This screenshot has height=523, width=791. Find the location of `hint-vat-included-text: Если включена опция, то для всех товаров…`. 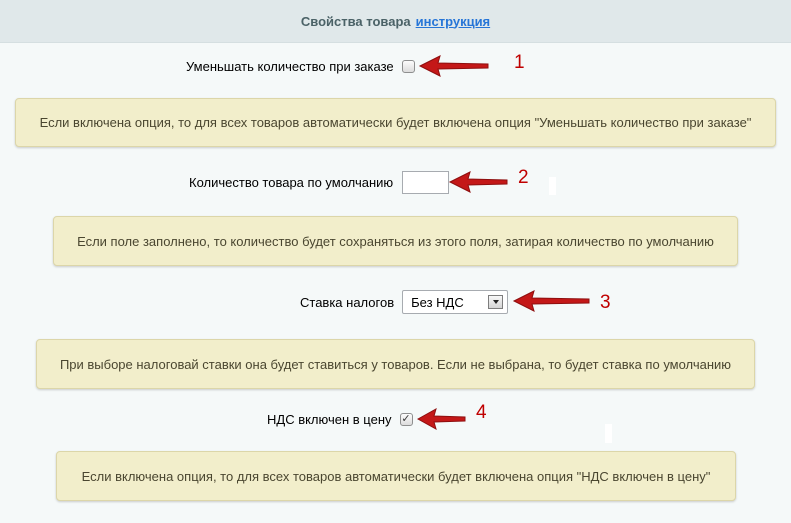

hint-vat-included-text: Если включена опция, то для всех товаров… is located at coordinates (396, 476).